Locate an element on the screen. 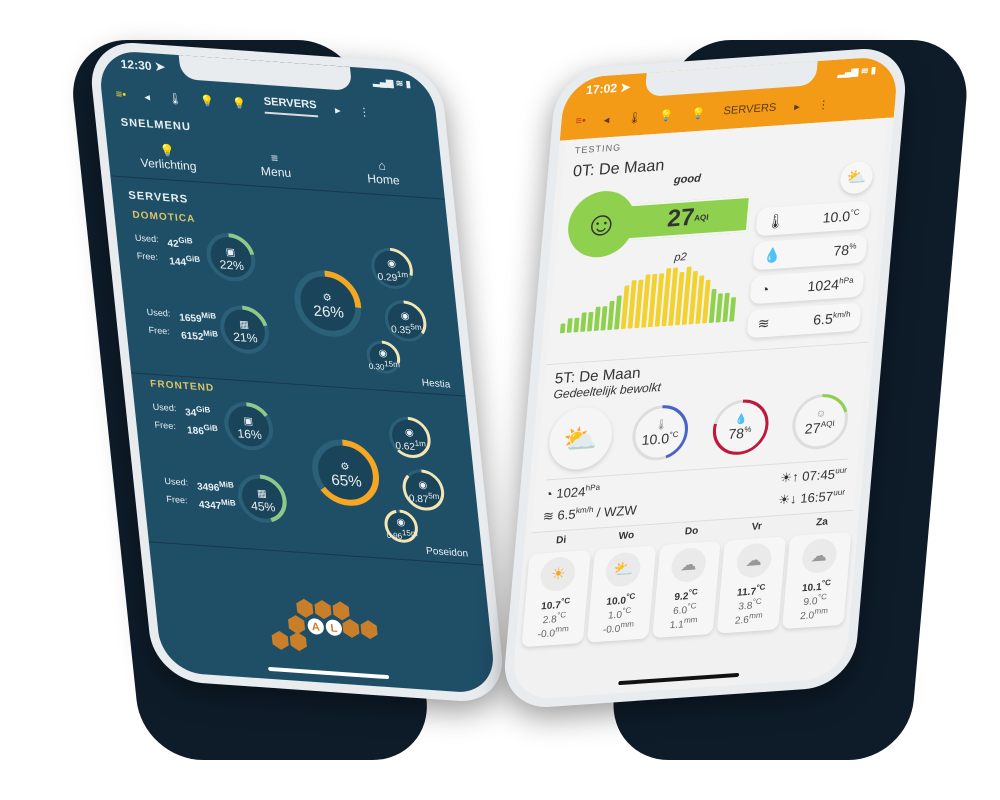 Image resolution: width=1000 pixels, height=800 pixels. temp-unit: °C is located at coordinates (855, 212).